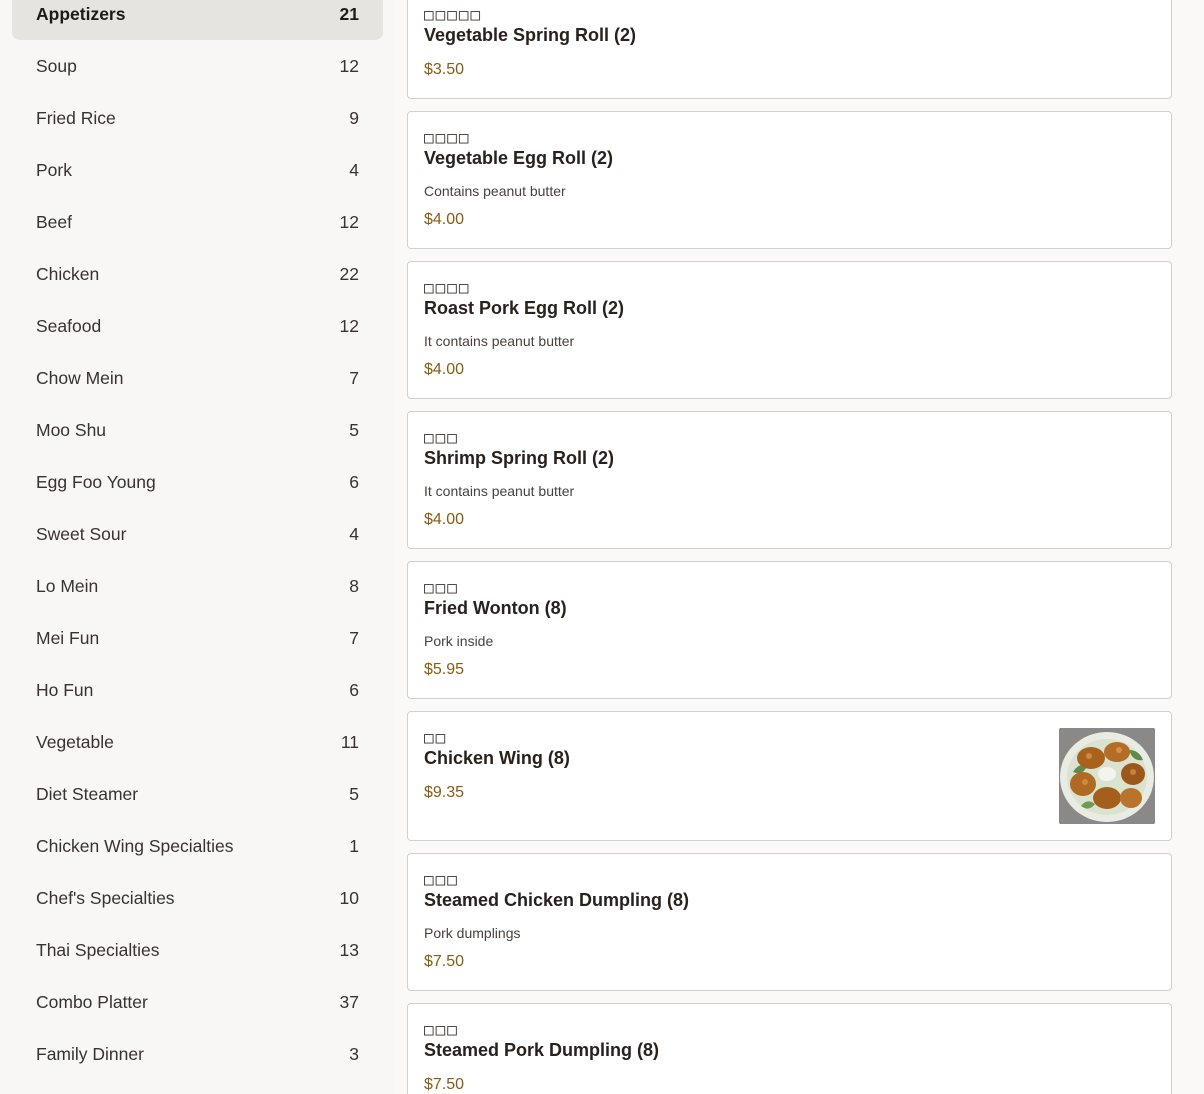 The width and height of the screenshot is (1204, 1094). Describe the element at coordinates (56, 65) in the screenshot. I see `category-label: Soup` at that location.